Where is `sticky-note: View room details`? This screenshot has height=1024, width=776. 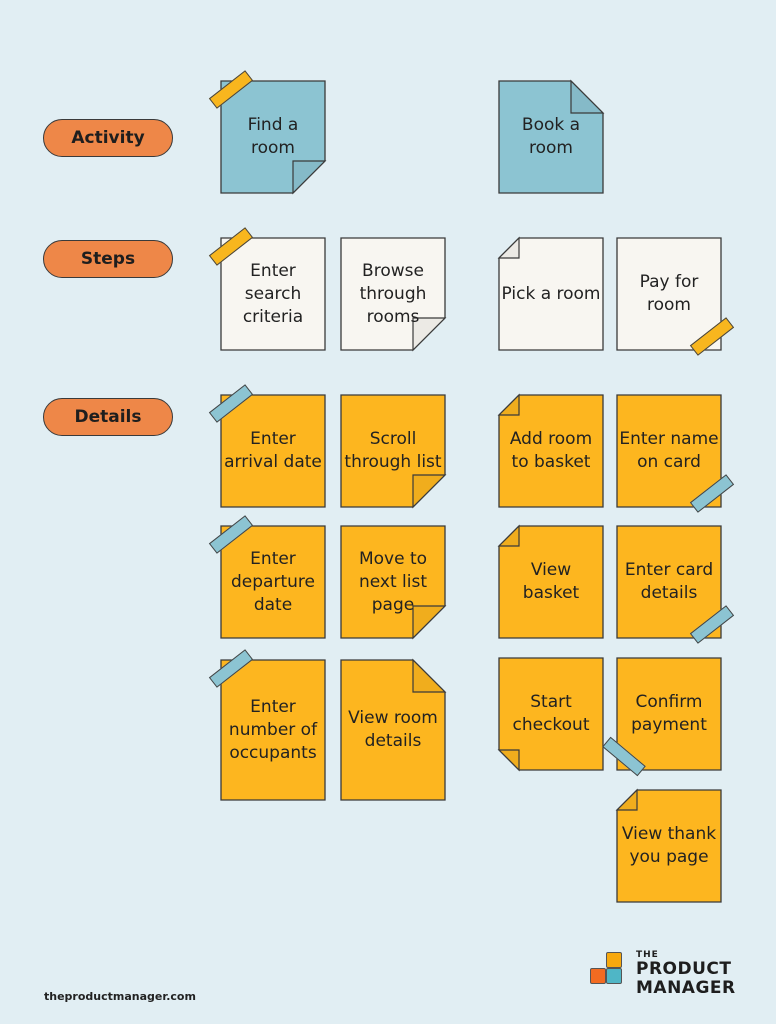
sticky-note: View room details is located at coordinates (393, 729).